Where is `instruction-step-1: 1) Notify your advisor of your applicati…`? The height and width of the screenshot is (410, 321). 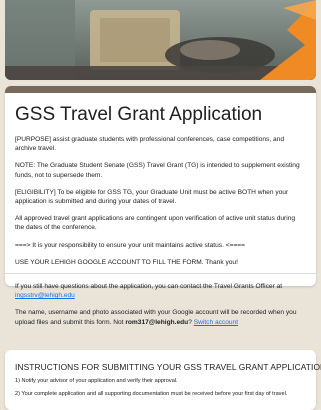
instruction-step-1: 1) Notify your advisor of your applicati… is located at coordinates (96, 381).